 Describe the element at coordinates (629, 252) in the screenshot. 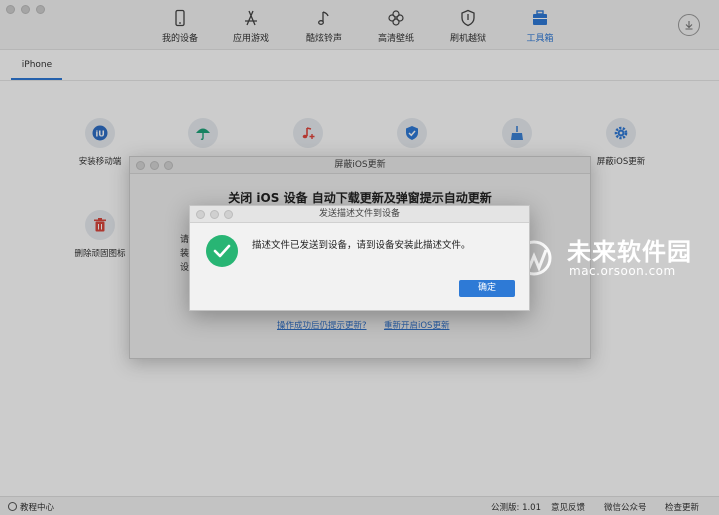

I see `watermark-title: 未来软件园` at that location.